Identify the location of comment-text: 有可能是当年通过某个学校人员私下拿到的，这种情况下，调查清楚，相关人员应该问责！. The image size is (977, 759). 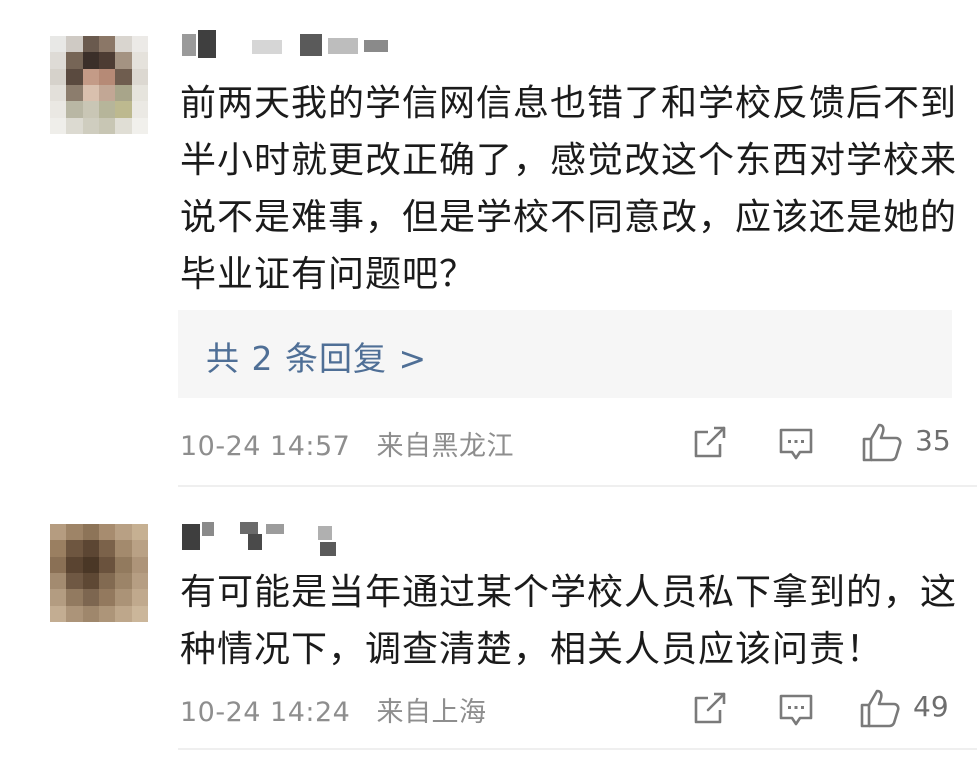
(569, 621).